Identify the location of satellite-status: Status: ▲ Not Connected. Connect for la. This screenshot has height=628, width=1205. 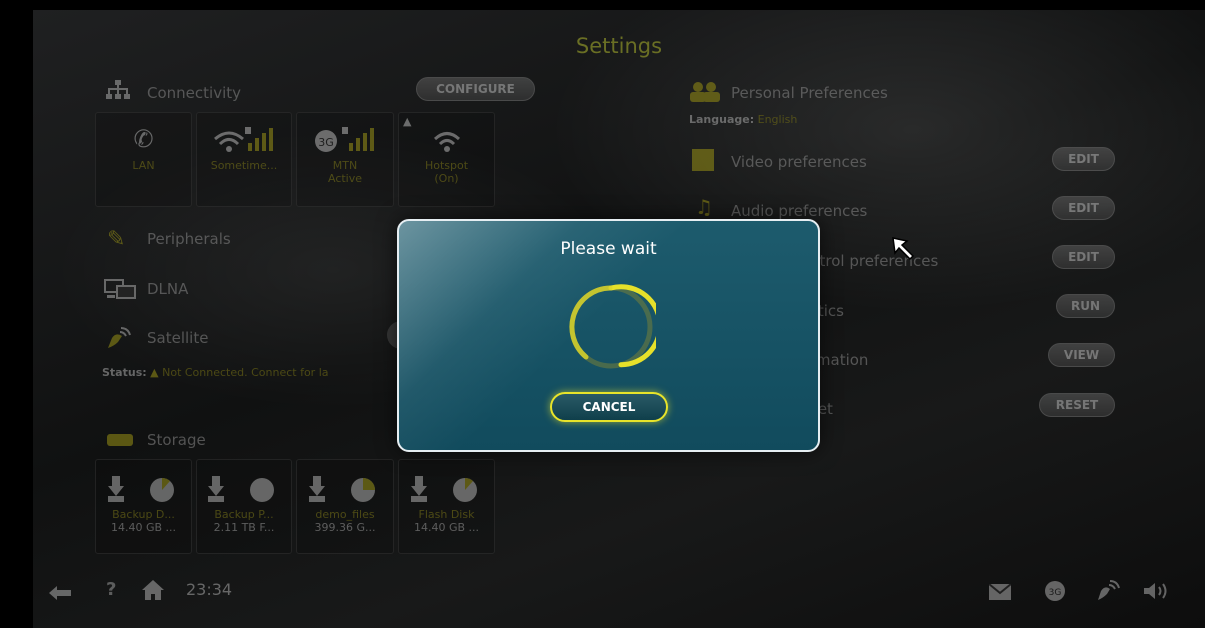
(215, 372).